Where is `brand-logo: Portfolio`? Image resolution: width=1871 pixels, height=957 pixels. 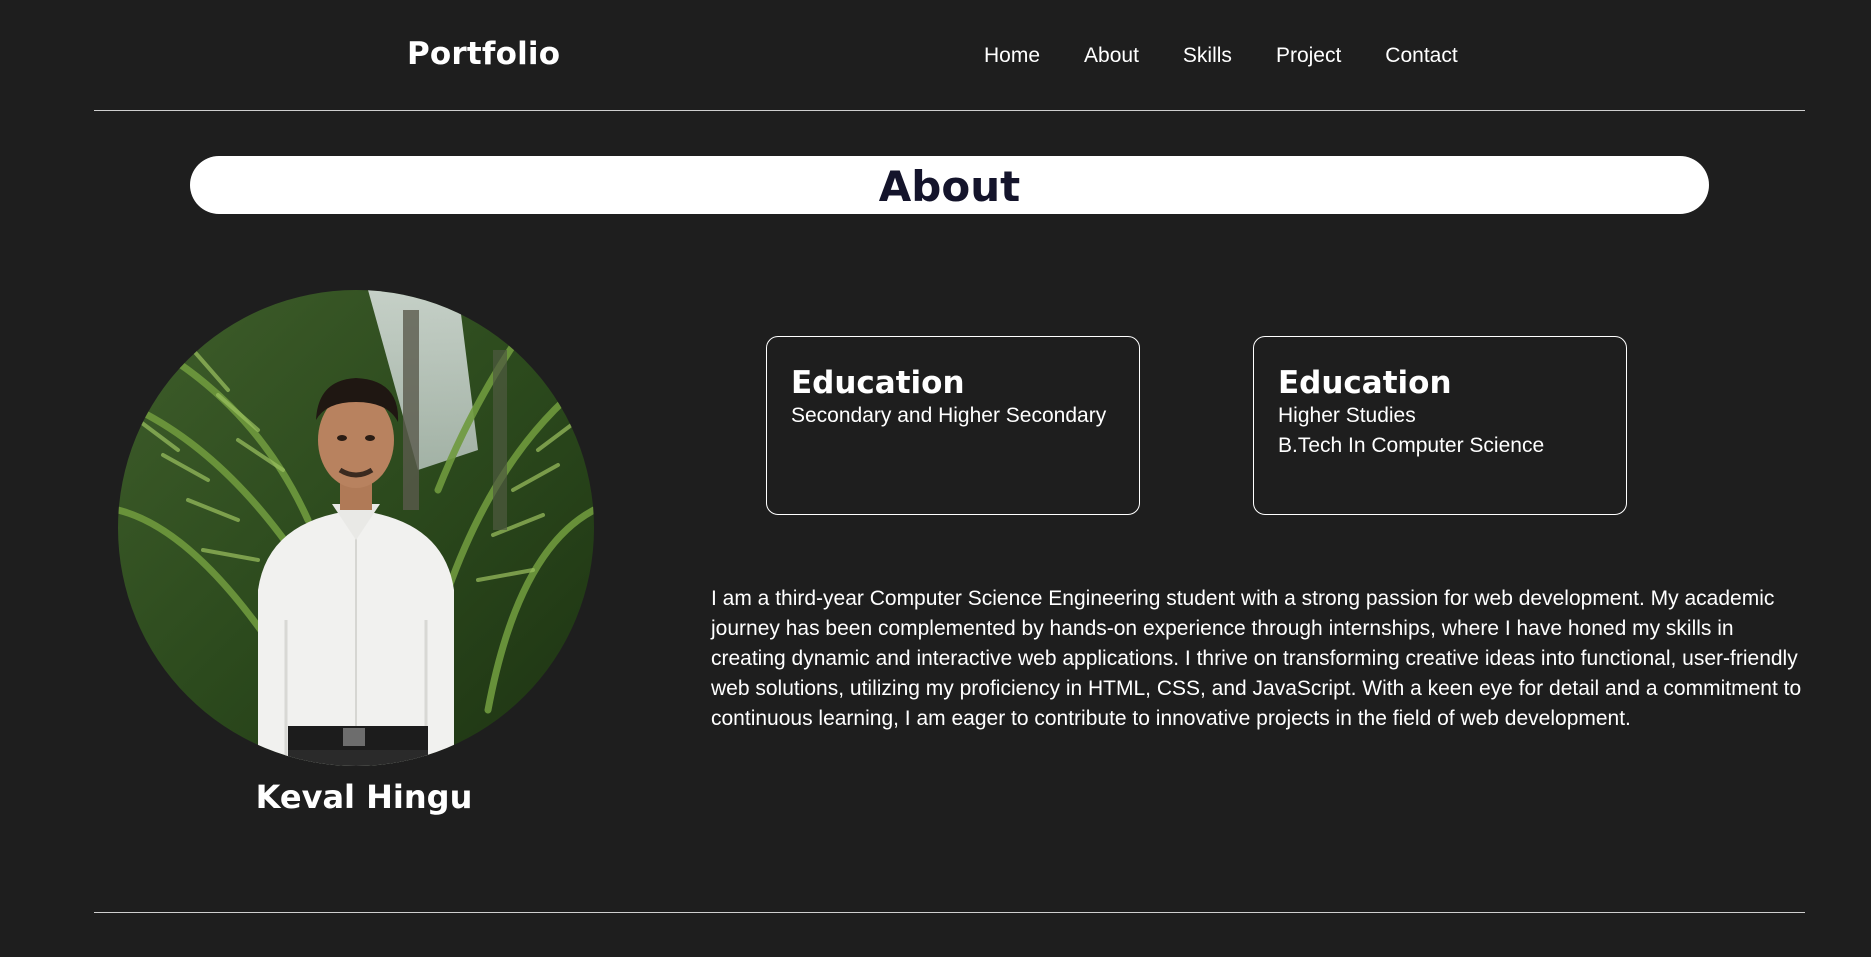
brand-logo: Portfolio is located at coordinates (483, 54).